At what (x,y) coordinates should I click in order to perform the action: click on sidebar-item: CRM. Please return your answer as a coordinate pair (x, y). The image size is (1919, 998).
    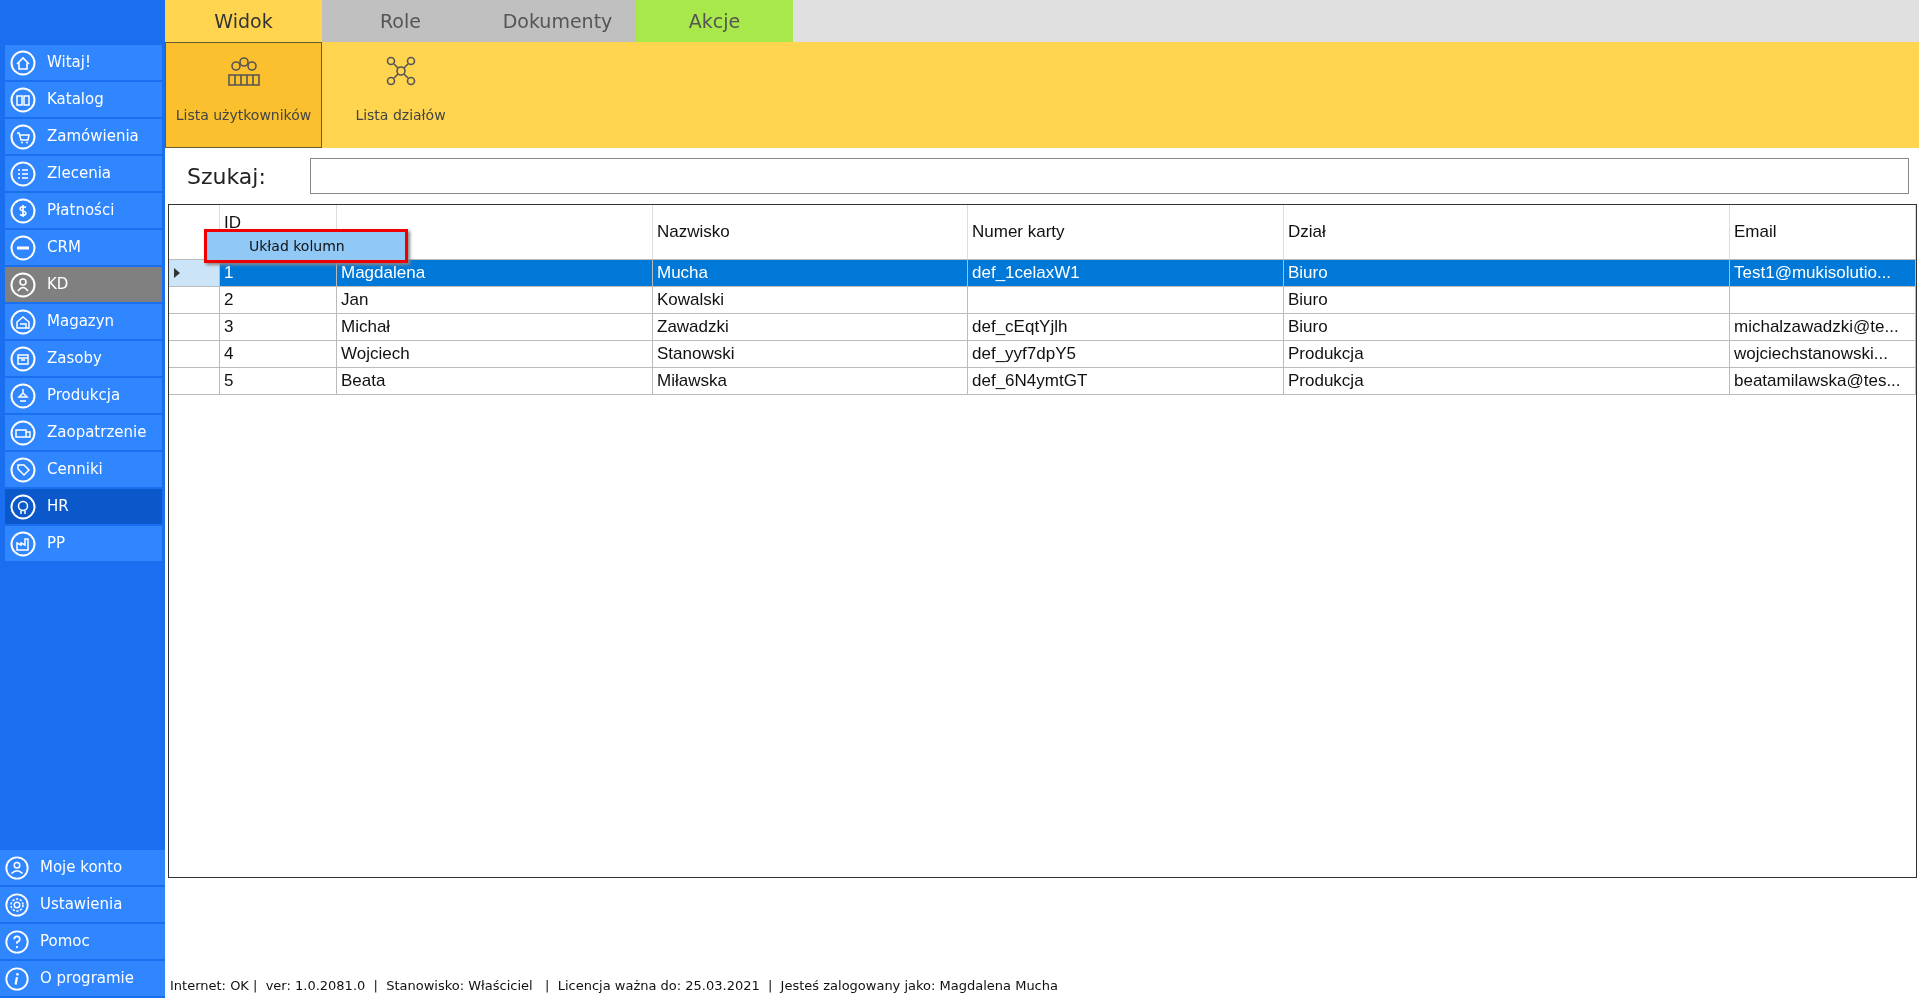
    Looking at the image, I should click on (83, 247).